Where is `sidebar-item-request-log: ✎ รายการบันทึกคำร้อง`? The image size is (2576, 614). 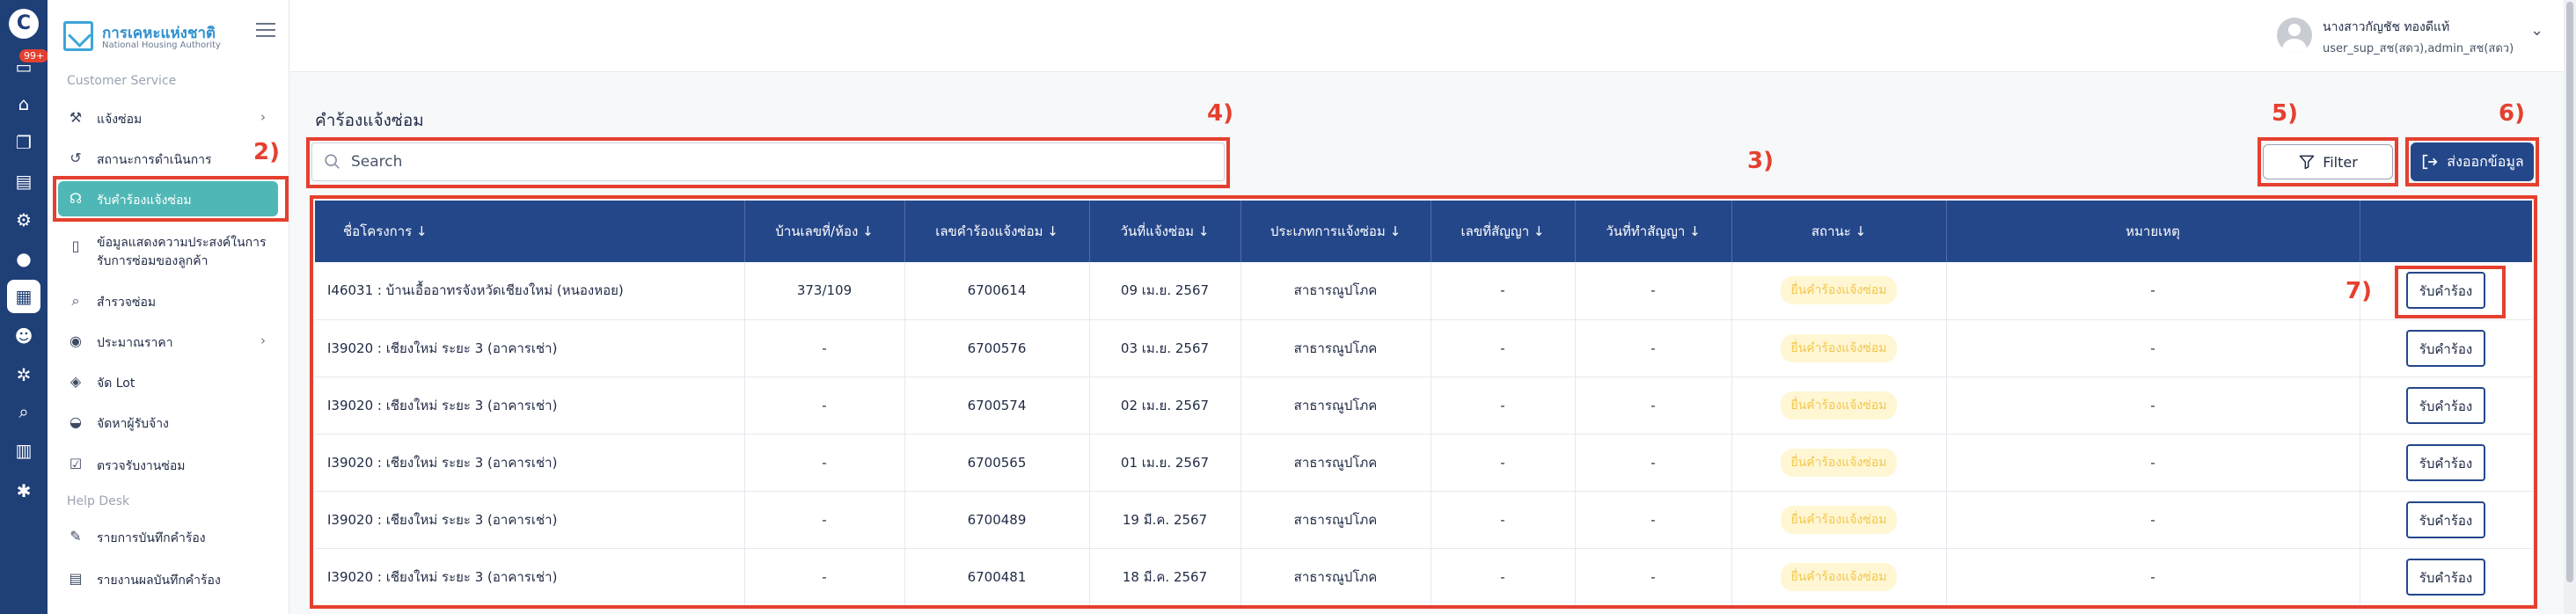
sidebar-item-request-log: ✎ รายการบันทึกคำร้อง is located at coordinates (168, 536).